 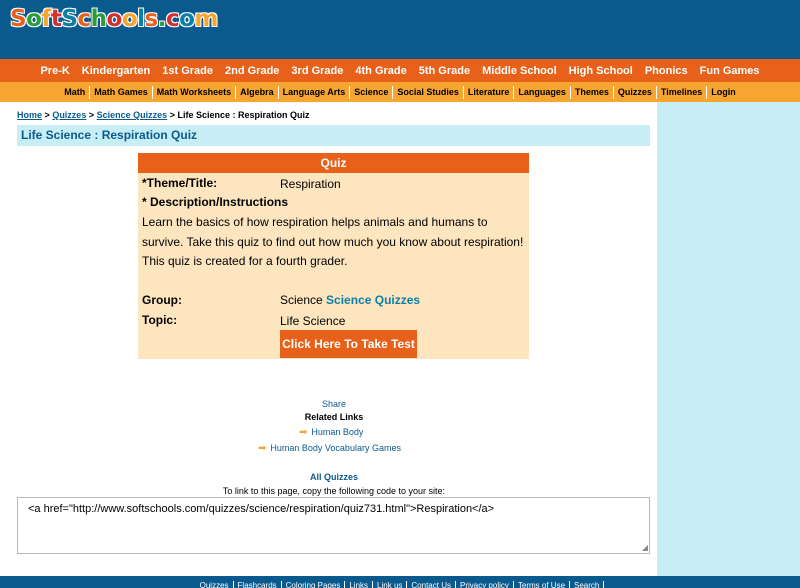 I want to click on breadcrumb-quizzes: Quizzes, so click(x=69, y=115).